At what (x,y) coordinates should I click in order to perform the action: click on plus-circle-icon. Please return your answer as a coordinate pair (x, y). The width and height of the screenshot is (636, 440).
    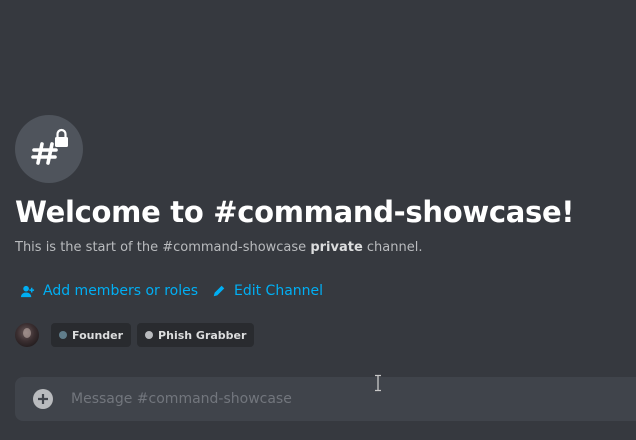
    Looking at the image, I should click on (43, 399).